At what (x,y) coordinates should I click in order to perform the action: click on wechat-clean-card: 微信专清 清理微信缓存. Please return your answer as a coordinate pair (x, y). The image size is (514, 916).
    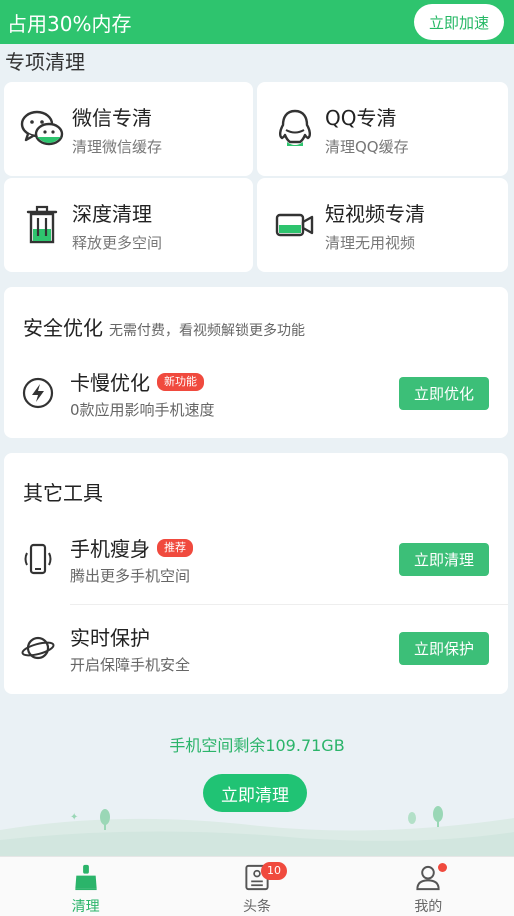
    Looking at the image, I should click on (128, 129).